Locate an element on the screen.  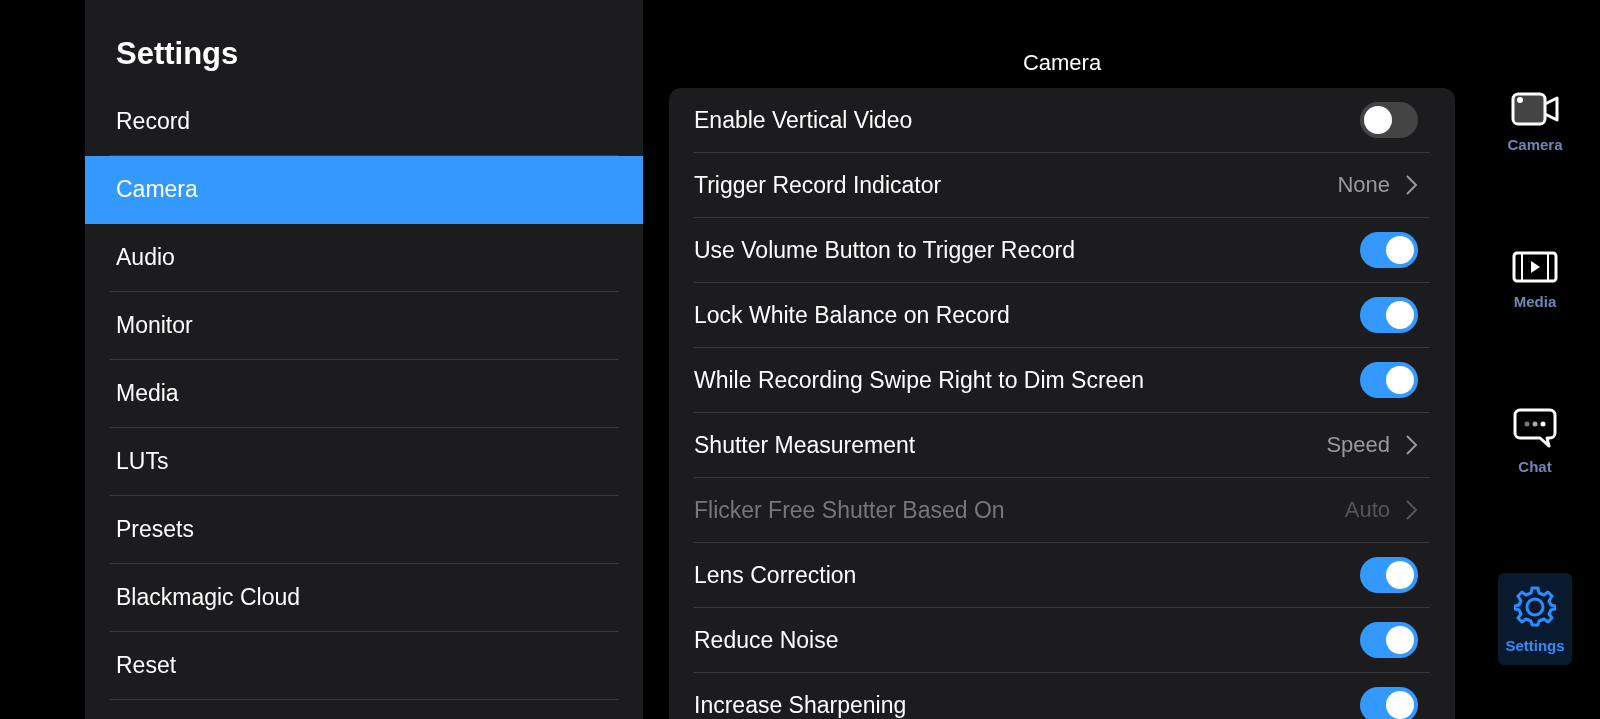
sidebar-item: Presets is located at coordinates (364, 530).